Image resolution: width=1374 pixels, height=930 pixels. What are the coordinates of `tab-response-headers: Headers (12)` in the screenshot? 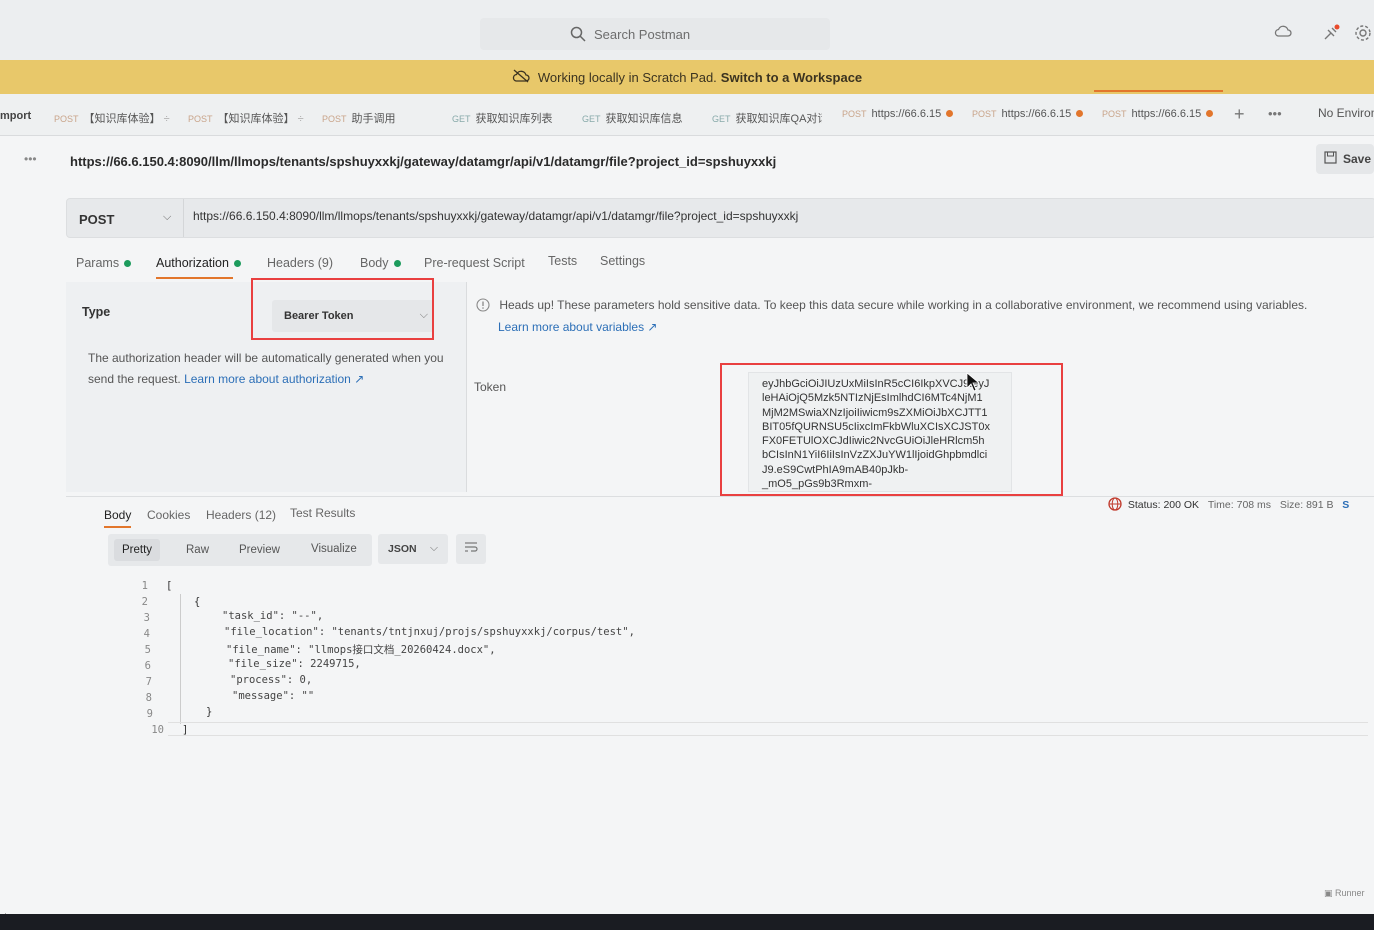 It's located at (241, 515).